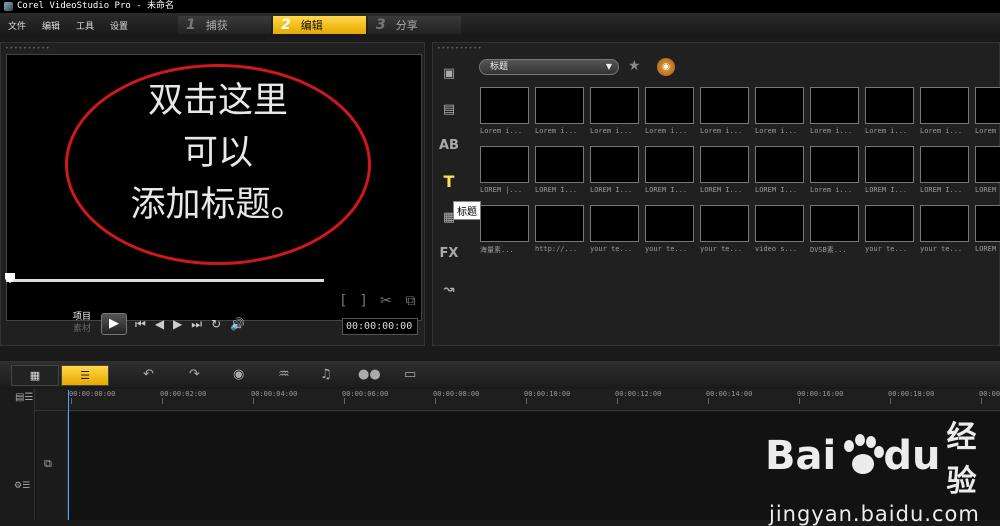  I want to click on menu-edit: 编辑, so click(51, 25).